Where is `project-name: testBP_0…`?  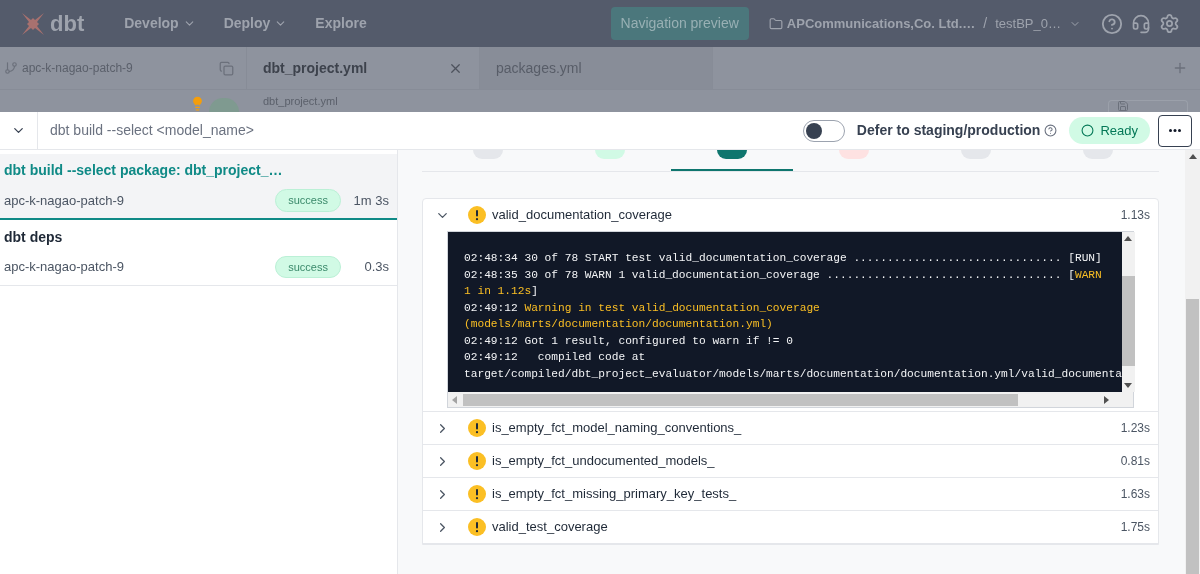
project-name: testBP_0… is located at coordinates (1028, 23).